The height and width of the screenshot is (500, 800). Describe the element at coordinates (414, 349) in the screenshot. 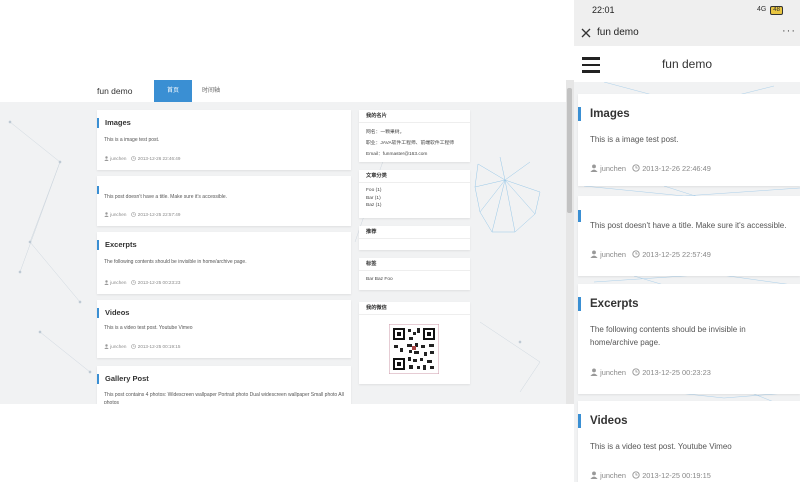

I see `wechat-qr-code` at that location.